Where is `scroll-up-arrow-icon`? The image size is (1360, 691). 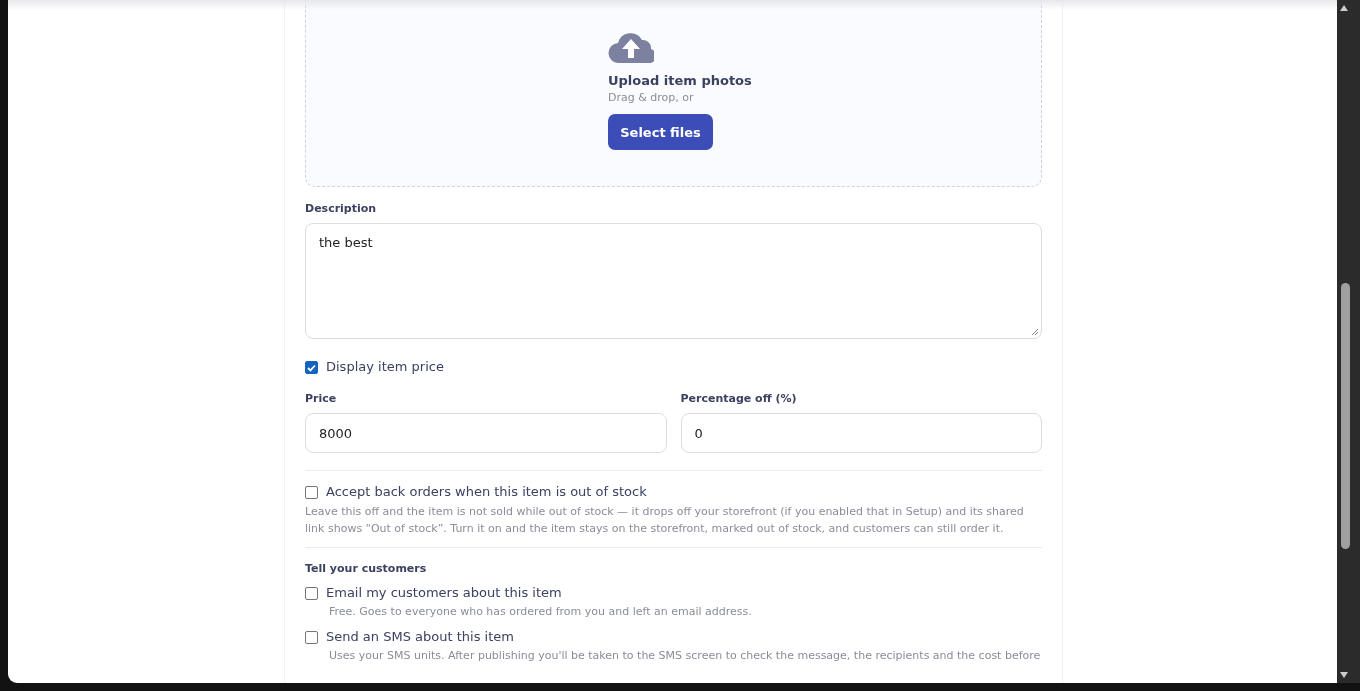 scroll-up-arrow-icon is located at coordinates (1344, 8).